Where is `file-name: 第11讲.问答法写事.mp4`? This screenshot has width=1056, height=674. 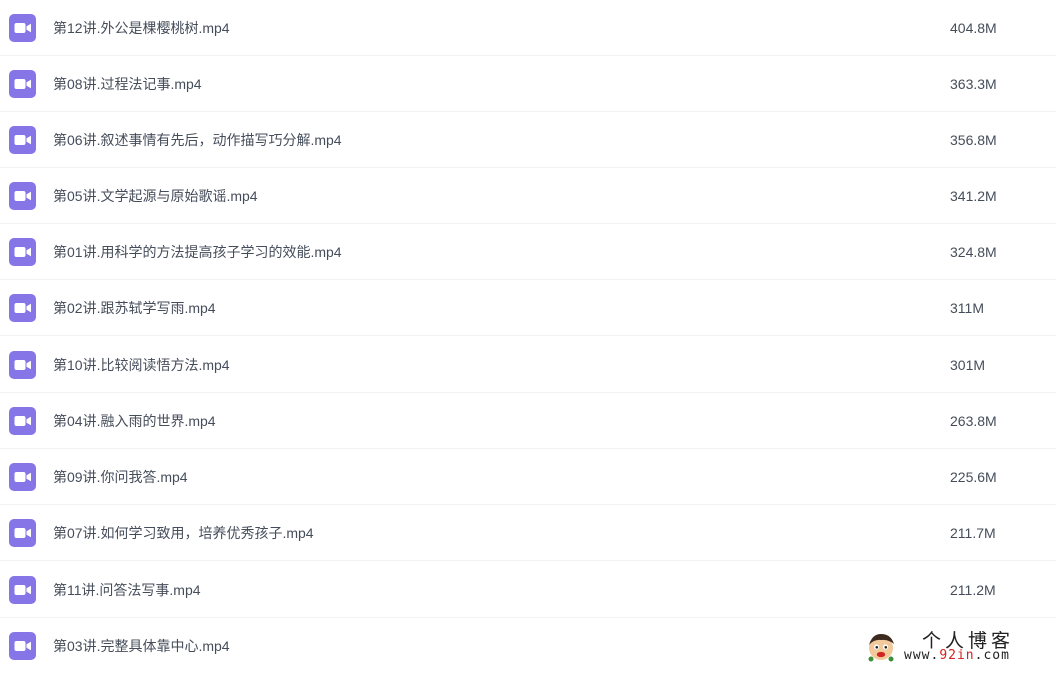 file-name: 第11讲.问答法写事.mp4 is located at coordinates (127, 590).